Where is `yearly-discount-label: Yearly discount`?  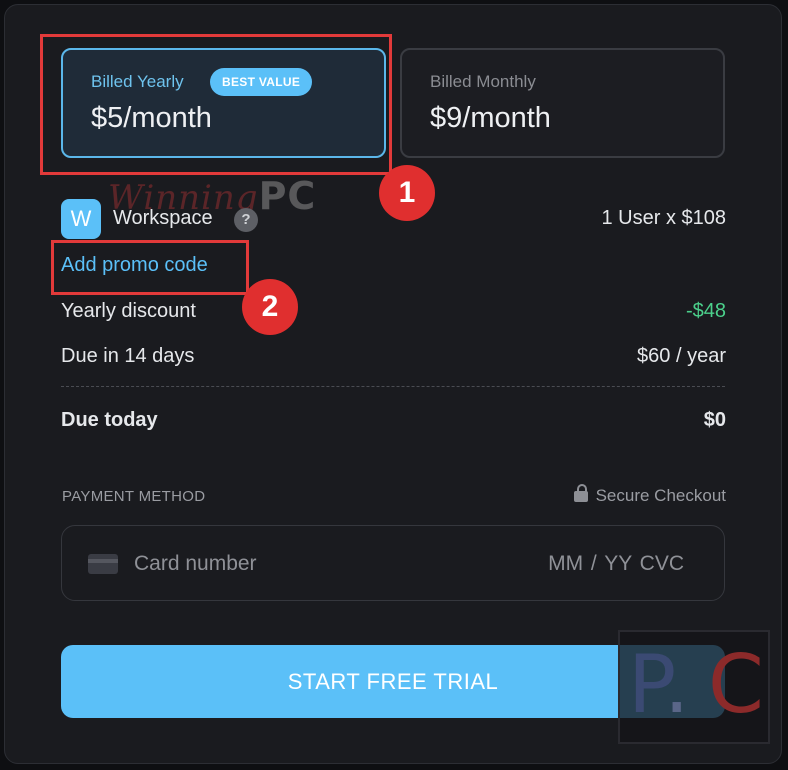 yearly-discount-label: Yearly discount is located at coordinates (128, 311).